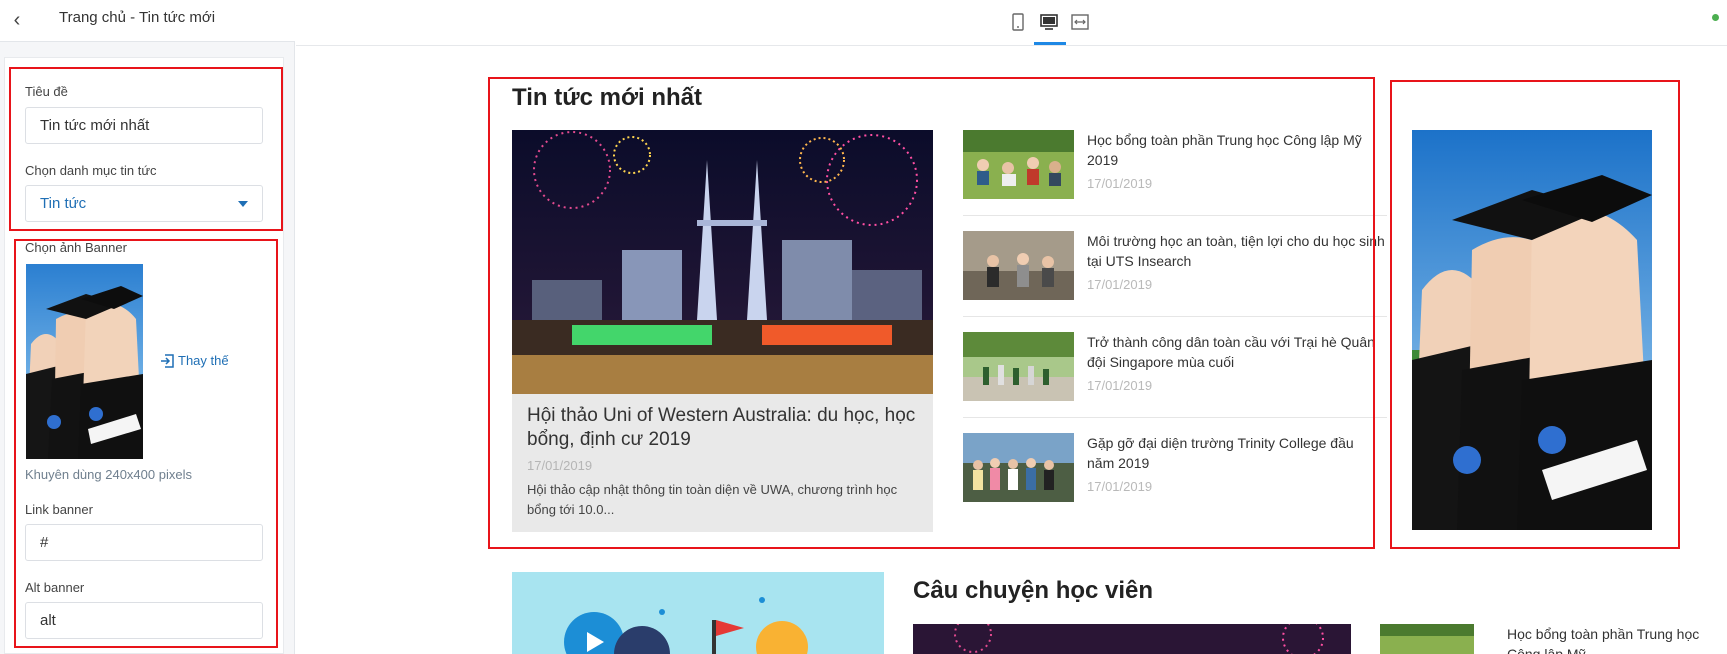 The height and width of the screenshot is (654, 1727). Describe the element at coordinates (698, 613) in the screenshot. I see `story-illustration` at that location.